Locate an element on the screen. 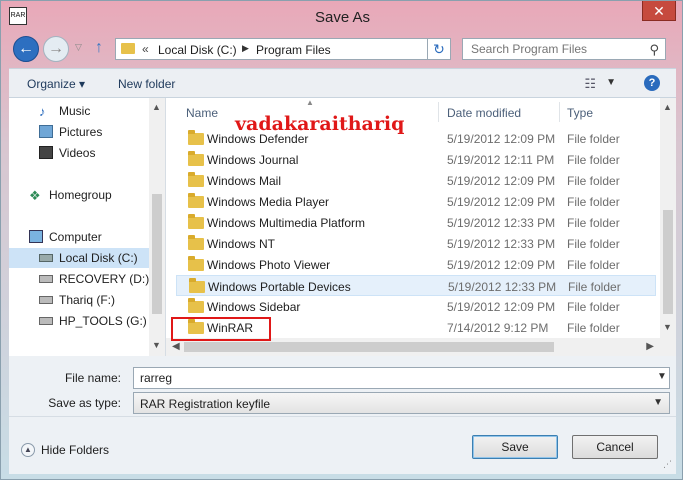 This screenshot has height=480, width=683. search-box: ⚲ is located at coordinates (564, 49).